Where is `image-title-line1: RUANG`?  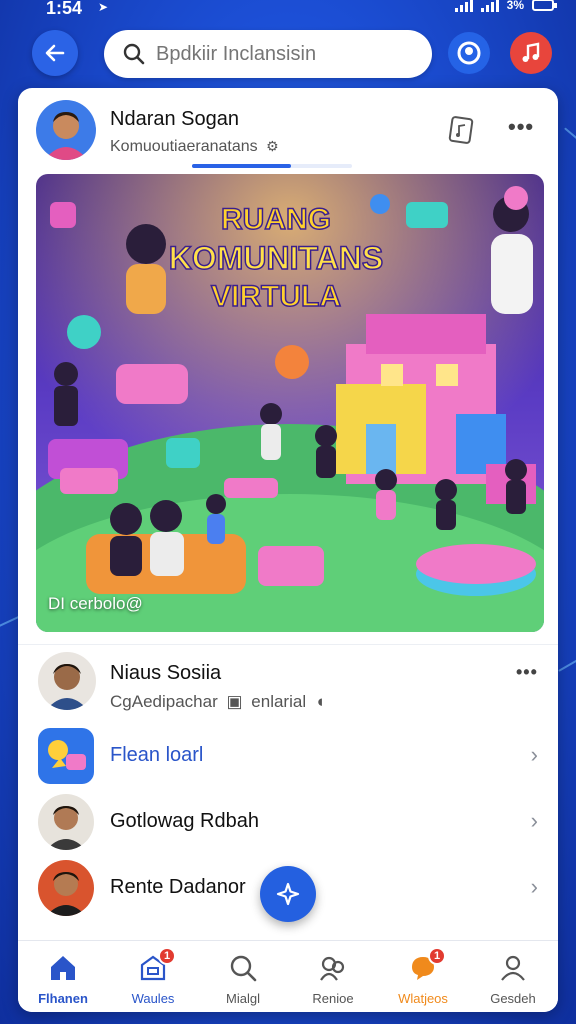
image-title-line1: RUANG is located at coordinates (276, 219).